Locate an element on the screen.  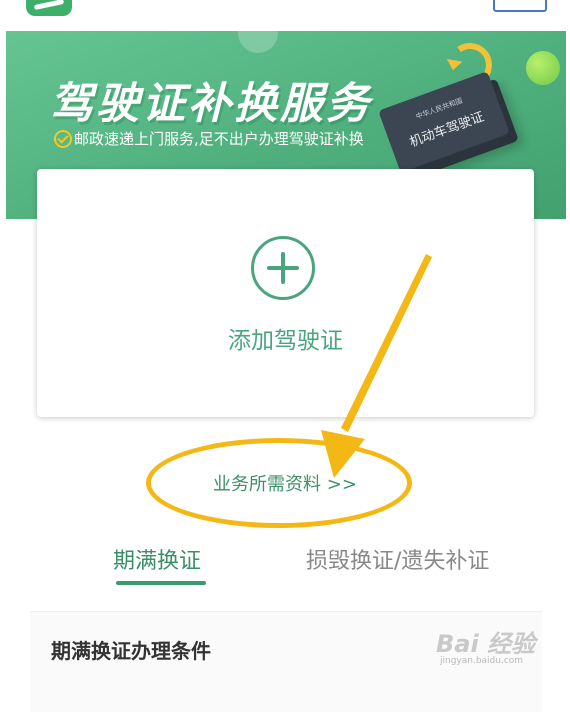
decorative-ball is located at coordinates (543, 68).